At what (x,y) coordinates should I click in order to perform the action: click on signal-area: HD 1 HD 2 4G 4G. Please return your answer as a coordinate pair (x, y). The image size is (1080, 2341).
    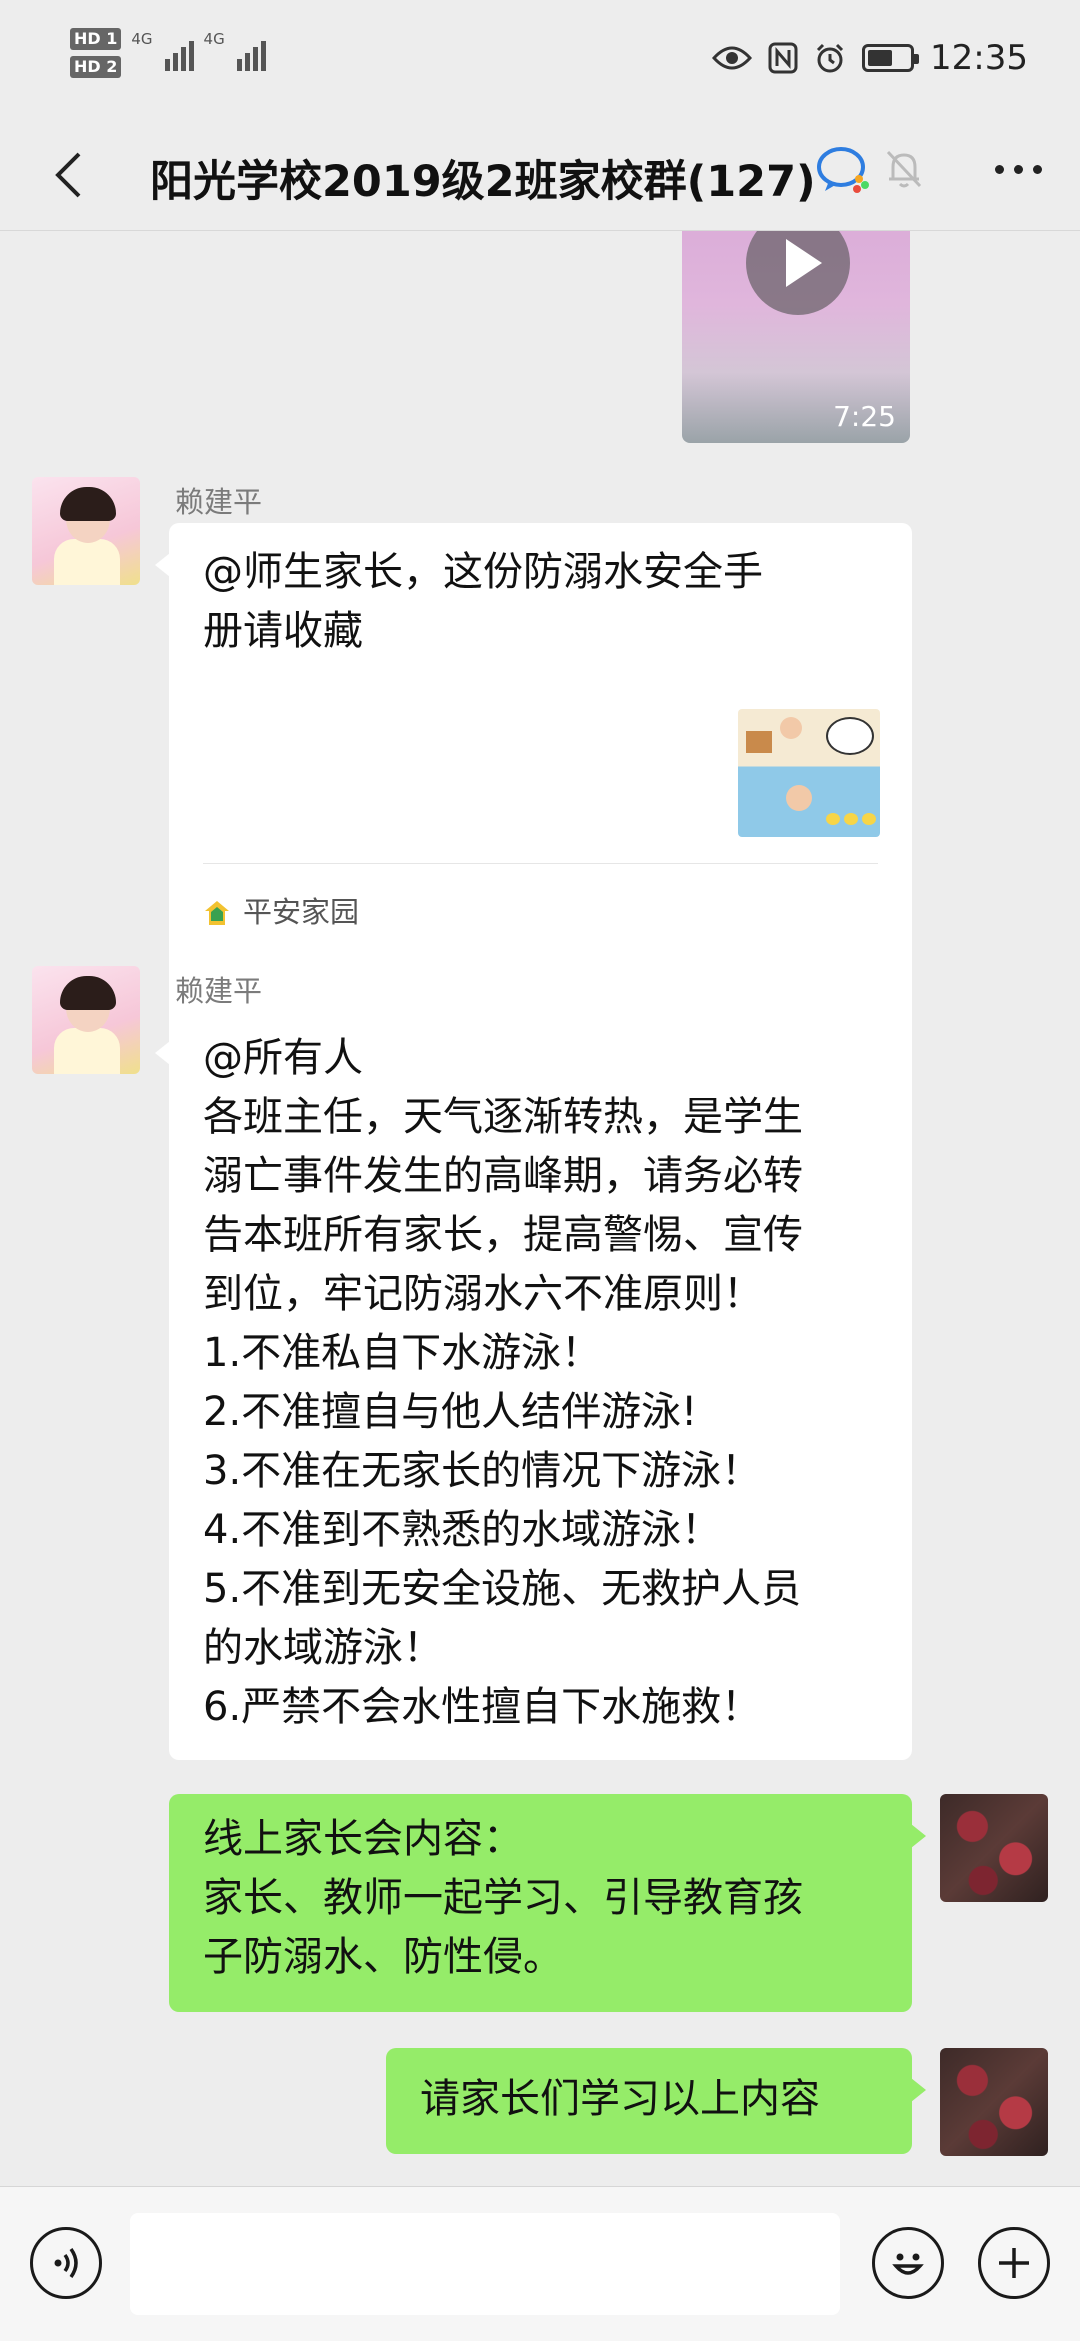
    Looking at the image, I should click on (168, 53).